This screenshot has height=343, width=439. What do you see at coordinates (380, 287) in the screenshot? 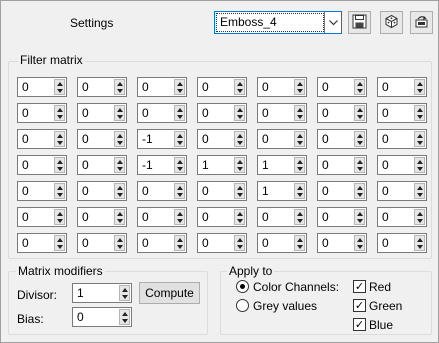
I see `red-label: Red` at bounding box center [380, 287].